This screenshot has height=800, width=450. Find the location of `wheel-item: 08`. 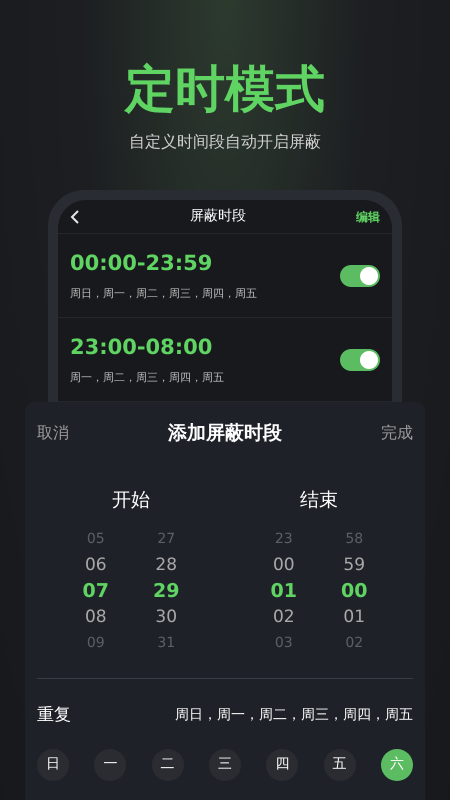

wheel-item: 08 is located at coordinates (95, 617).